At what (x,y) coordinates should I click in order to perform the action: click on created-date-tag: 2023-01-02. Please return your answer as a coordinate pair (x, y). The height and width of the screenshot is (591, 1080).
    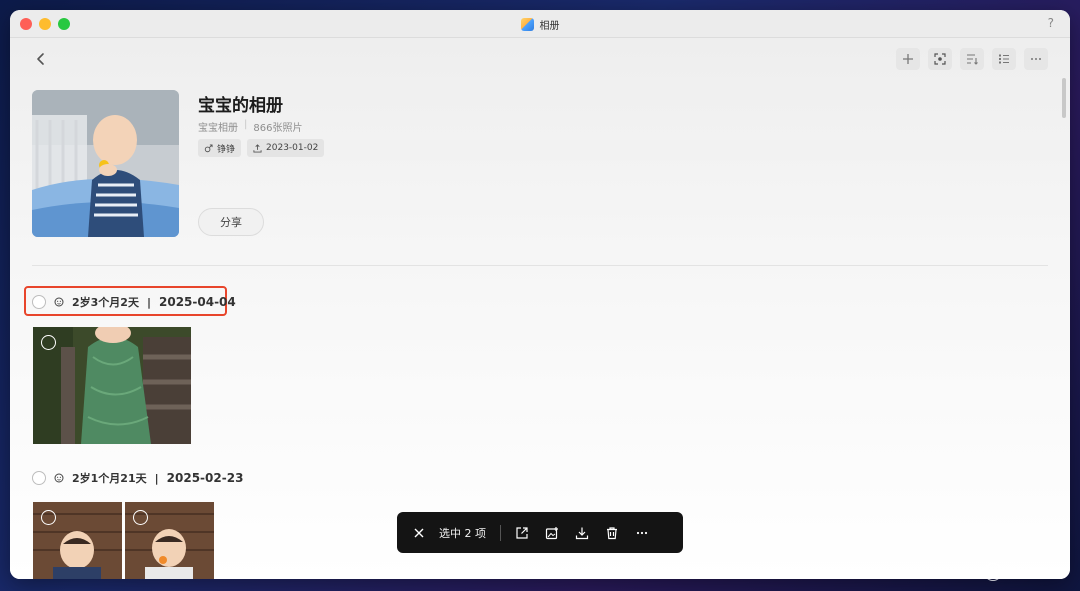
    Looking at the image, I should click on (286, 148).